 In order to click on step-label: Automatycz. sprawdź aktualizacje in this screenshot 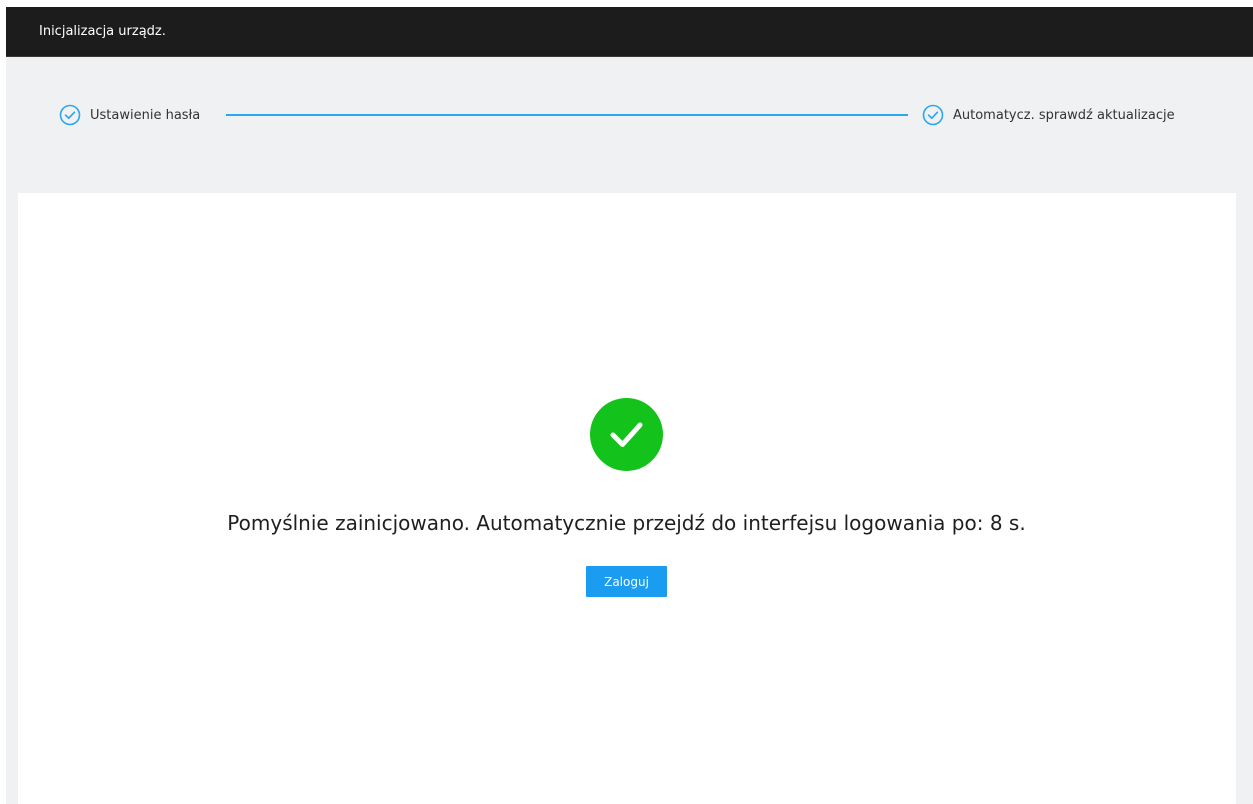, I will do `click(1064, 115)`.